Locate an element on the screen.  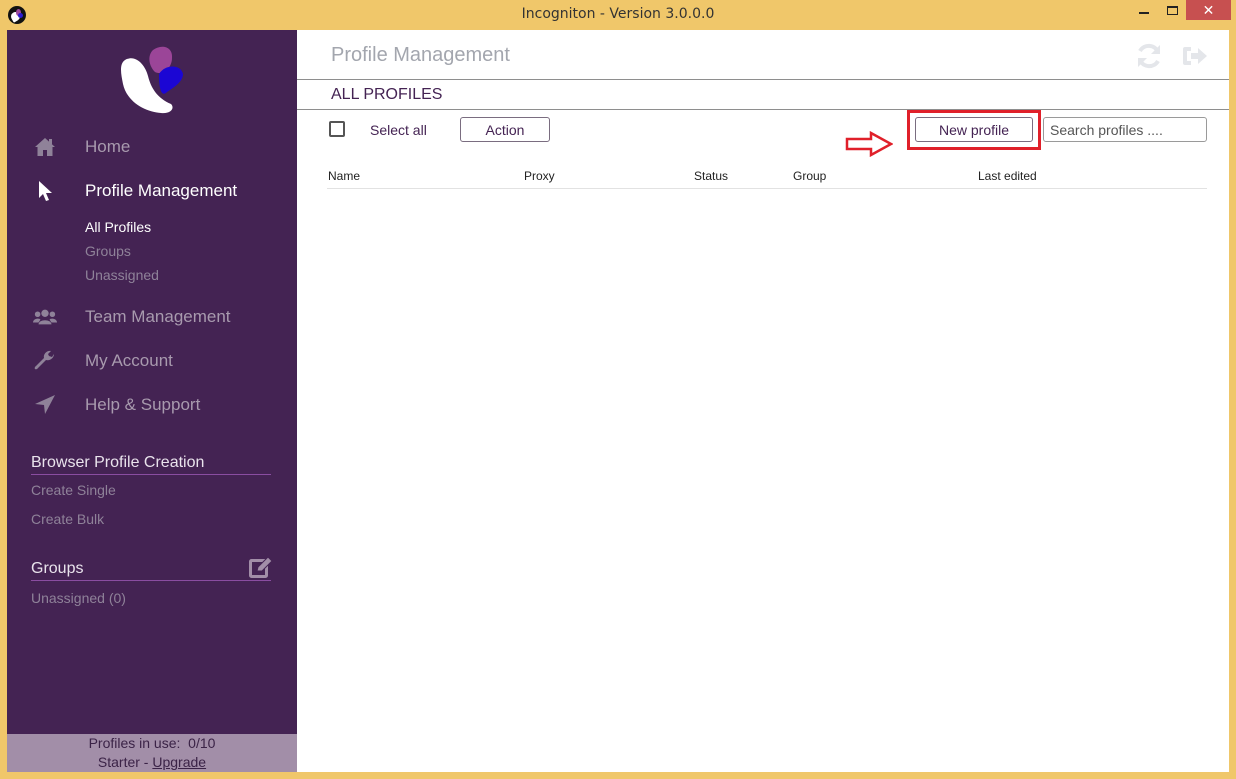
group-unassigned: Unassigned (0) is located at coordinates (78, 598).